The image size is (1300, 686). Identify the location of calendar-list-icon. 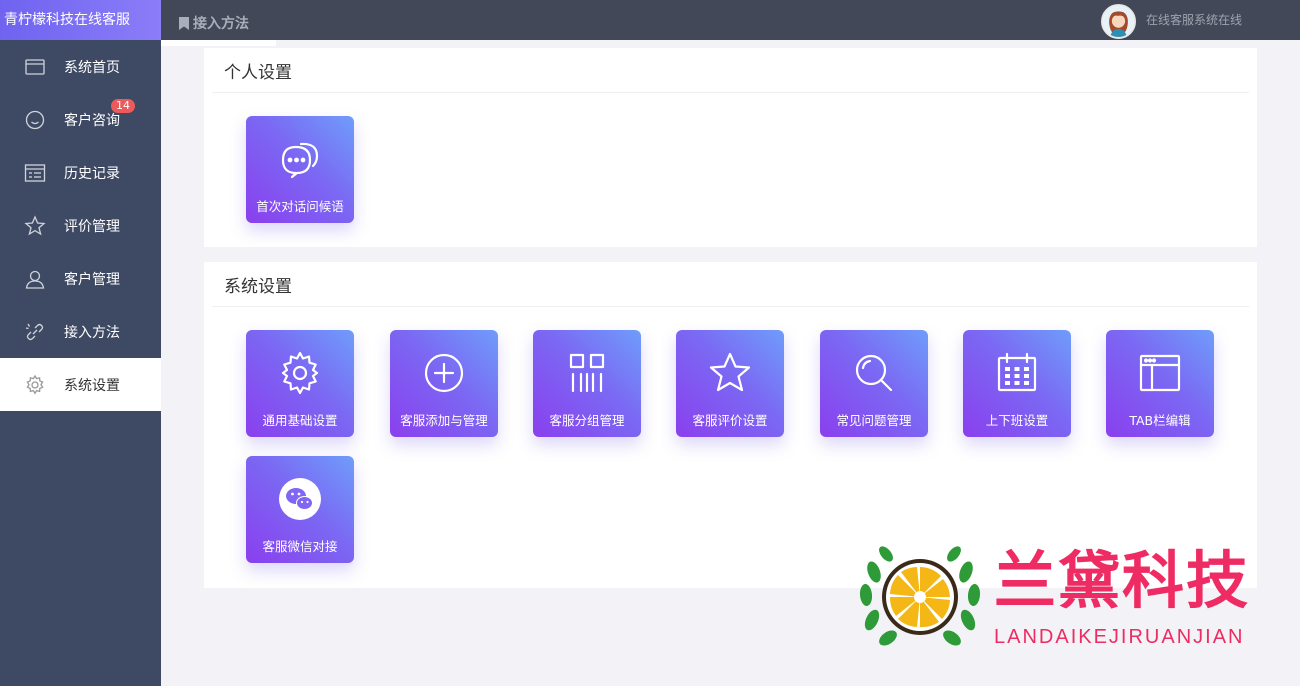
(35, 173).